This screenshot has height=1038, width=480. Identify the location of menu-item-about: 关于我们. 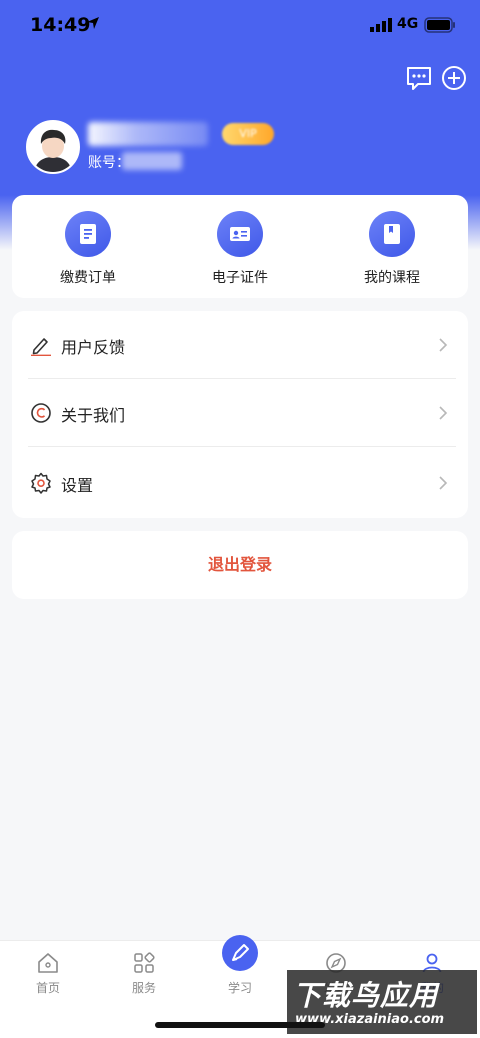
(242, 413).